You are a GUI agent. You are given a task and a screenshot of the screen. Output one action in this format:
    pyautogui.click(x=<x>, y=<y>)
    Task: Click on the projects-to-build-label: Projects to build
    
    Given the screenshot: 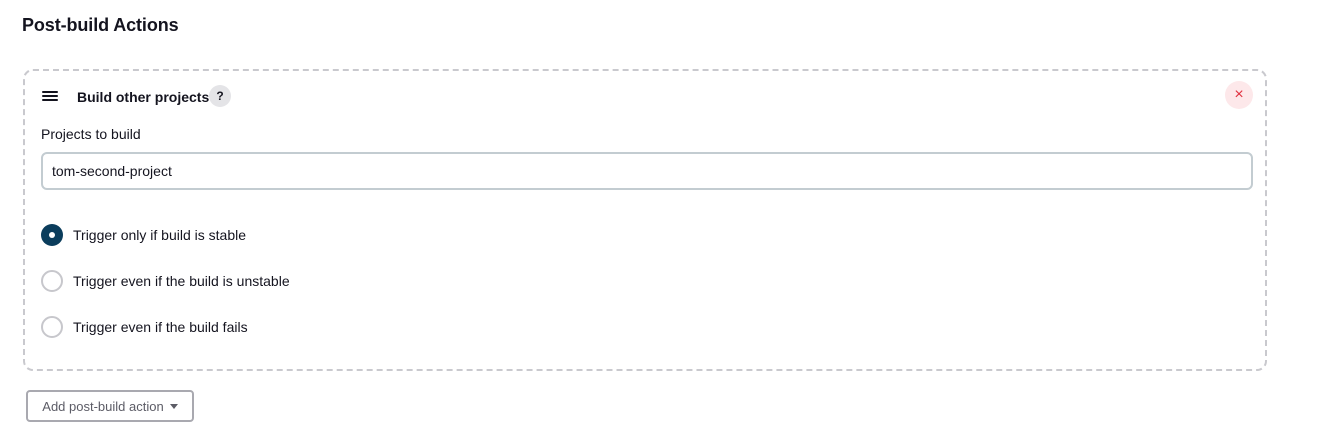 What is the action you would take?
    pyautogui.click(x=91, y=134)
    